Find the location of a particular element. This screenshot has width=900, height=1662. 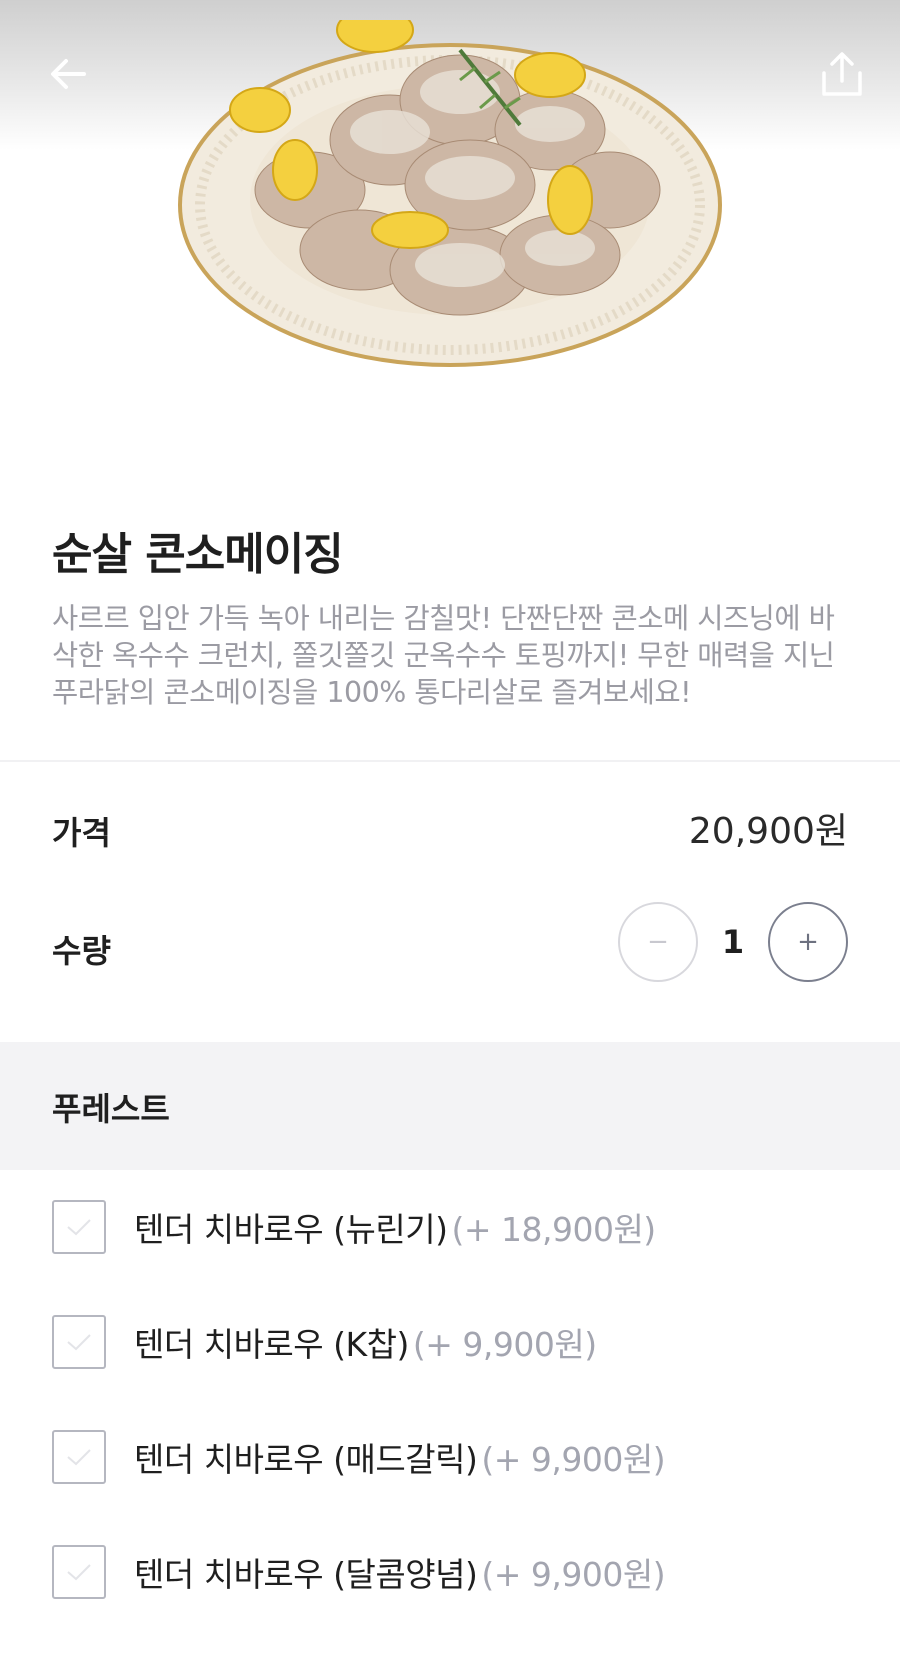

section-title: 푸레스트 is located at coordinates (111, 1109).